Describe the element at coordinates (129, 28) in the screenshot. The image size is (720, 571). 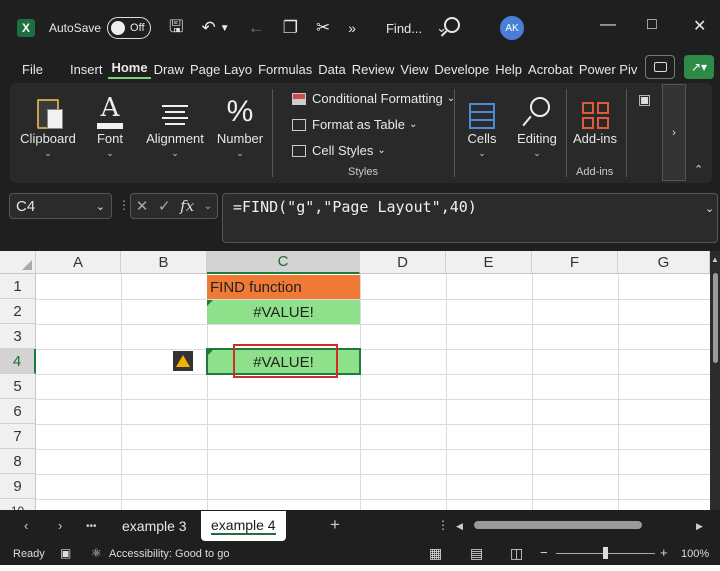
I see `autosave-toggle: Off` at that location.